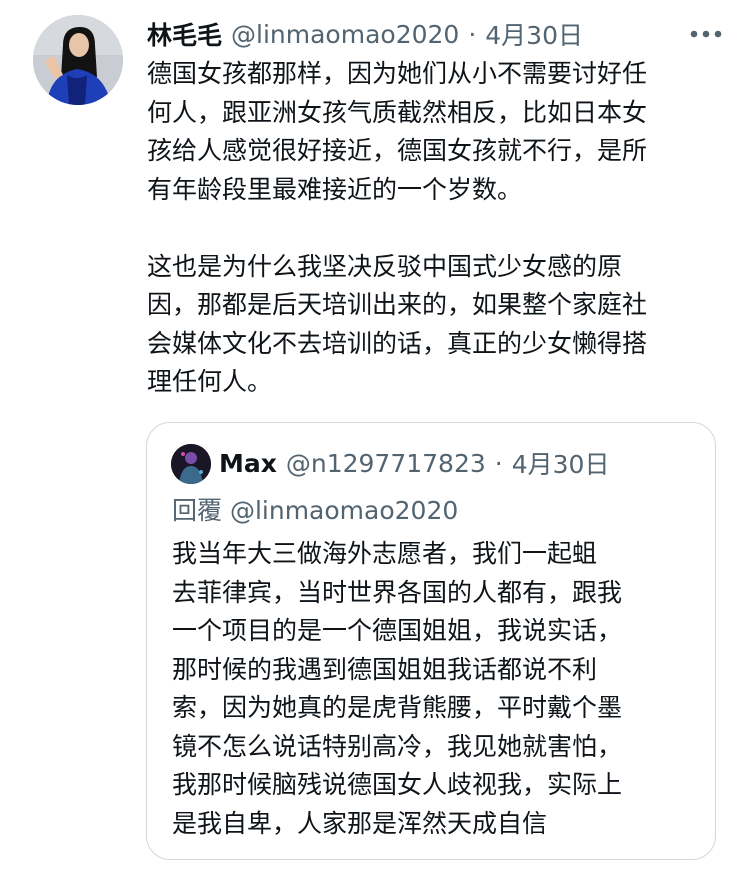  What do you see at coordinates (397, 592) in the screenshot?
I see `text-line: 去菲律宾，当时世界各国的人都有，跟我` at bounding box center [397, 592].